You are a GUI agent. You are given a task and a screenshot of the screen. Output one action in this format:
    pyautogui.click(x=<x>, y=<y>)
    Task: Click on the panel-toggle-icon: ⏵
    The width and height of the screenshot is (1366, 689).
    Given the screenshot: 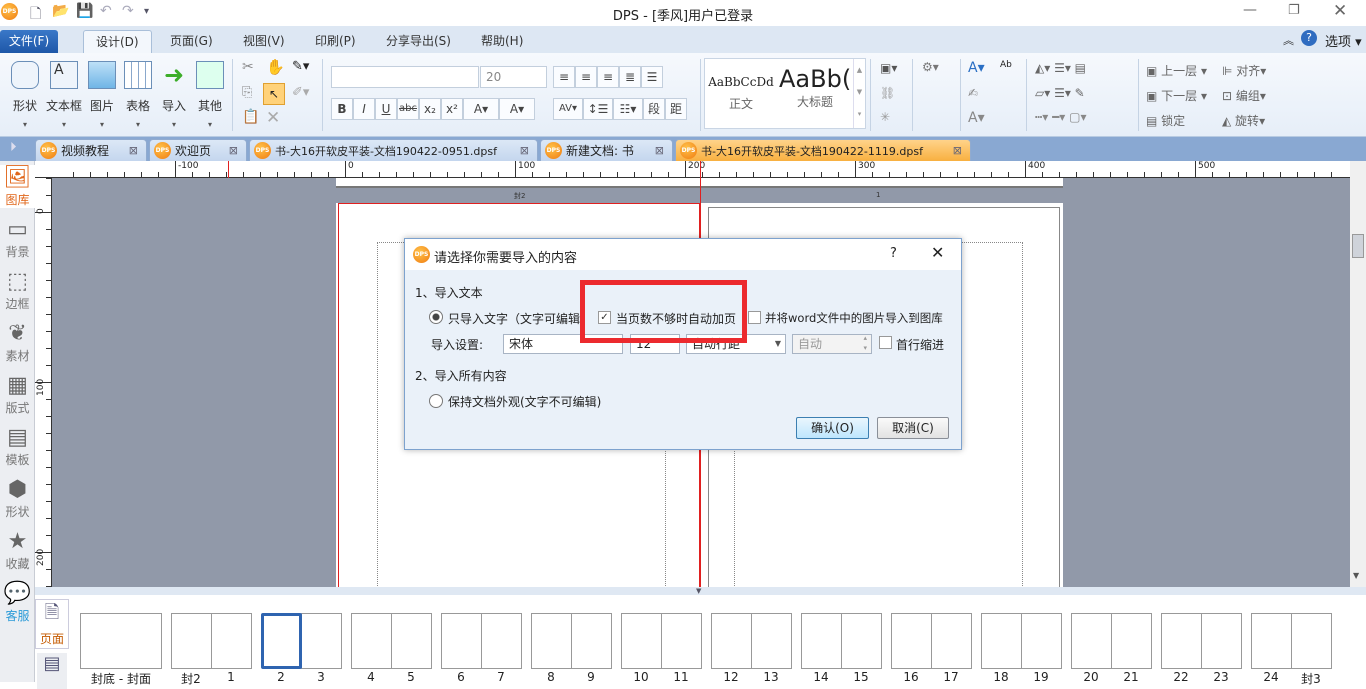 What is the action you would take?
    pyautogui.click(x=13, y=147)
    